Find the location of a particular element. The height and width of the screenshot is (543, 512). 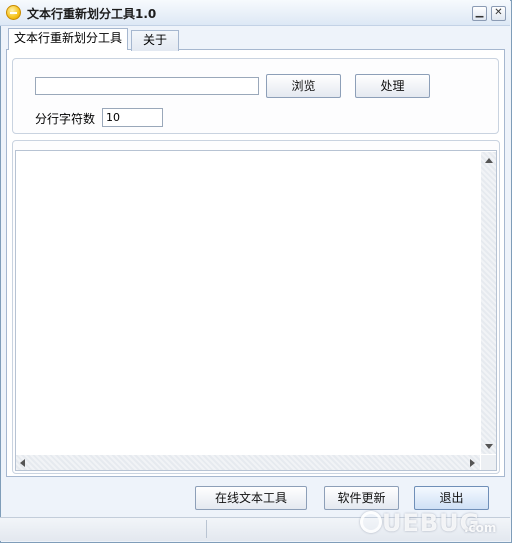

smiley-app-icon is located at coordinates (13, 12).